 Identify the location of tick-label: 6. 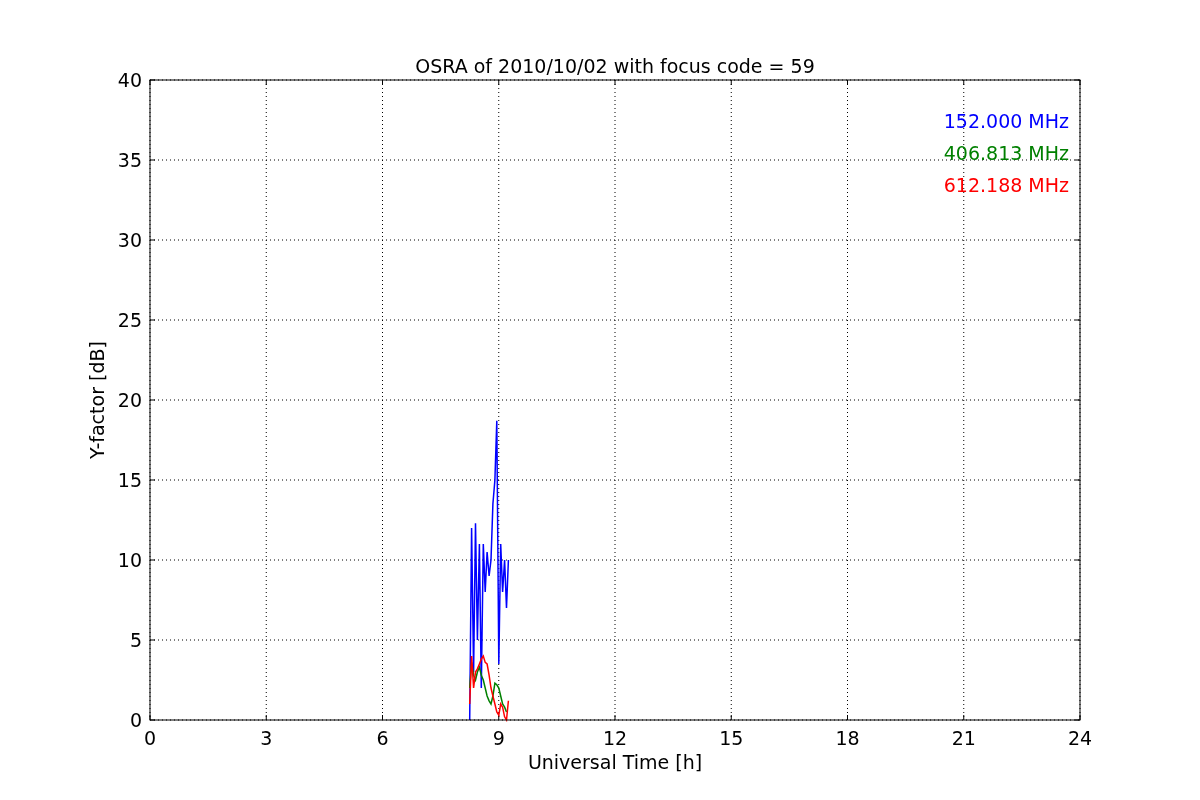
(382, 738).